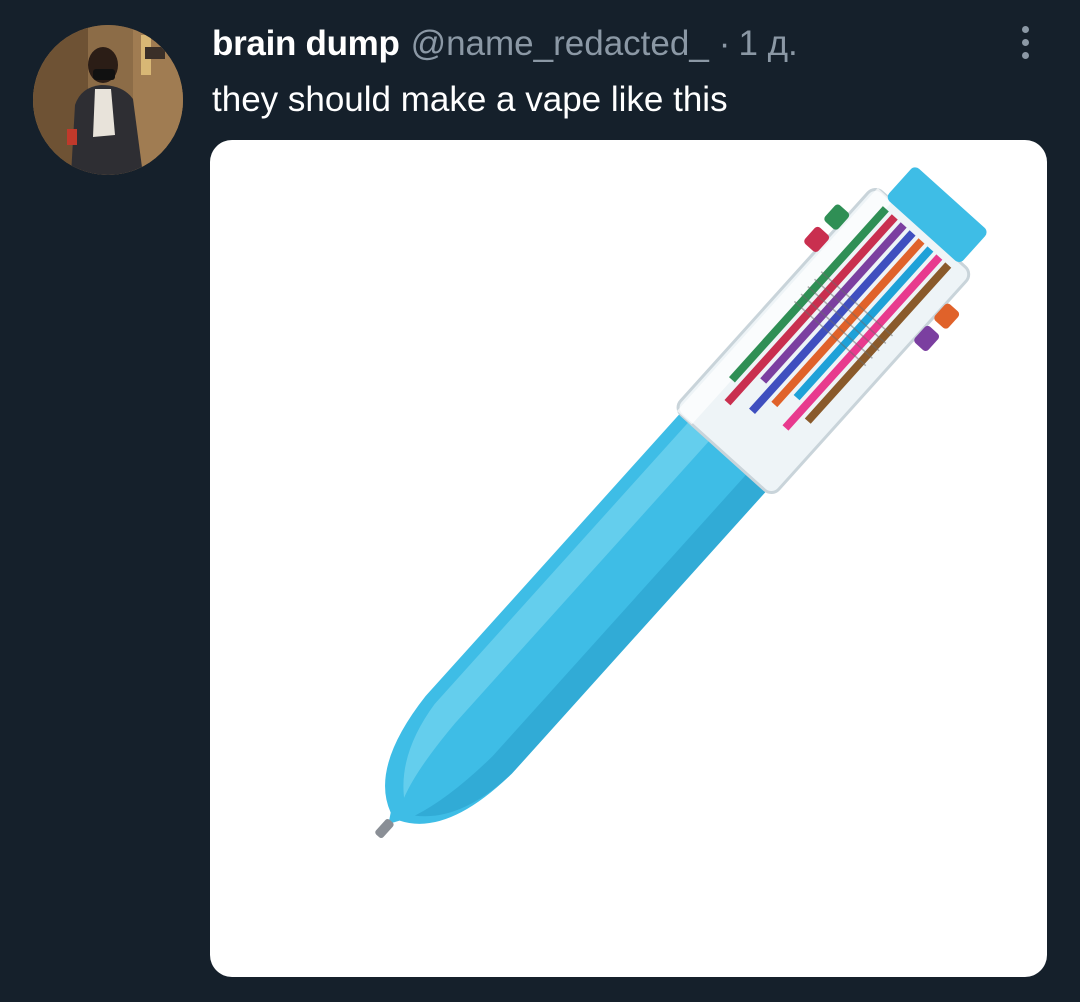 This screenshot has height=1002, width=1080. What do you see at coordinates (306, 44) in the screenshot?
I see `display-name: brain dump` at bounding box center [306, 44].